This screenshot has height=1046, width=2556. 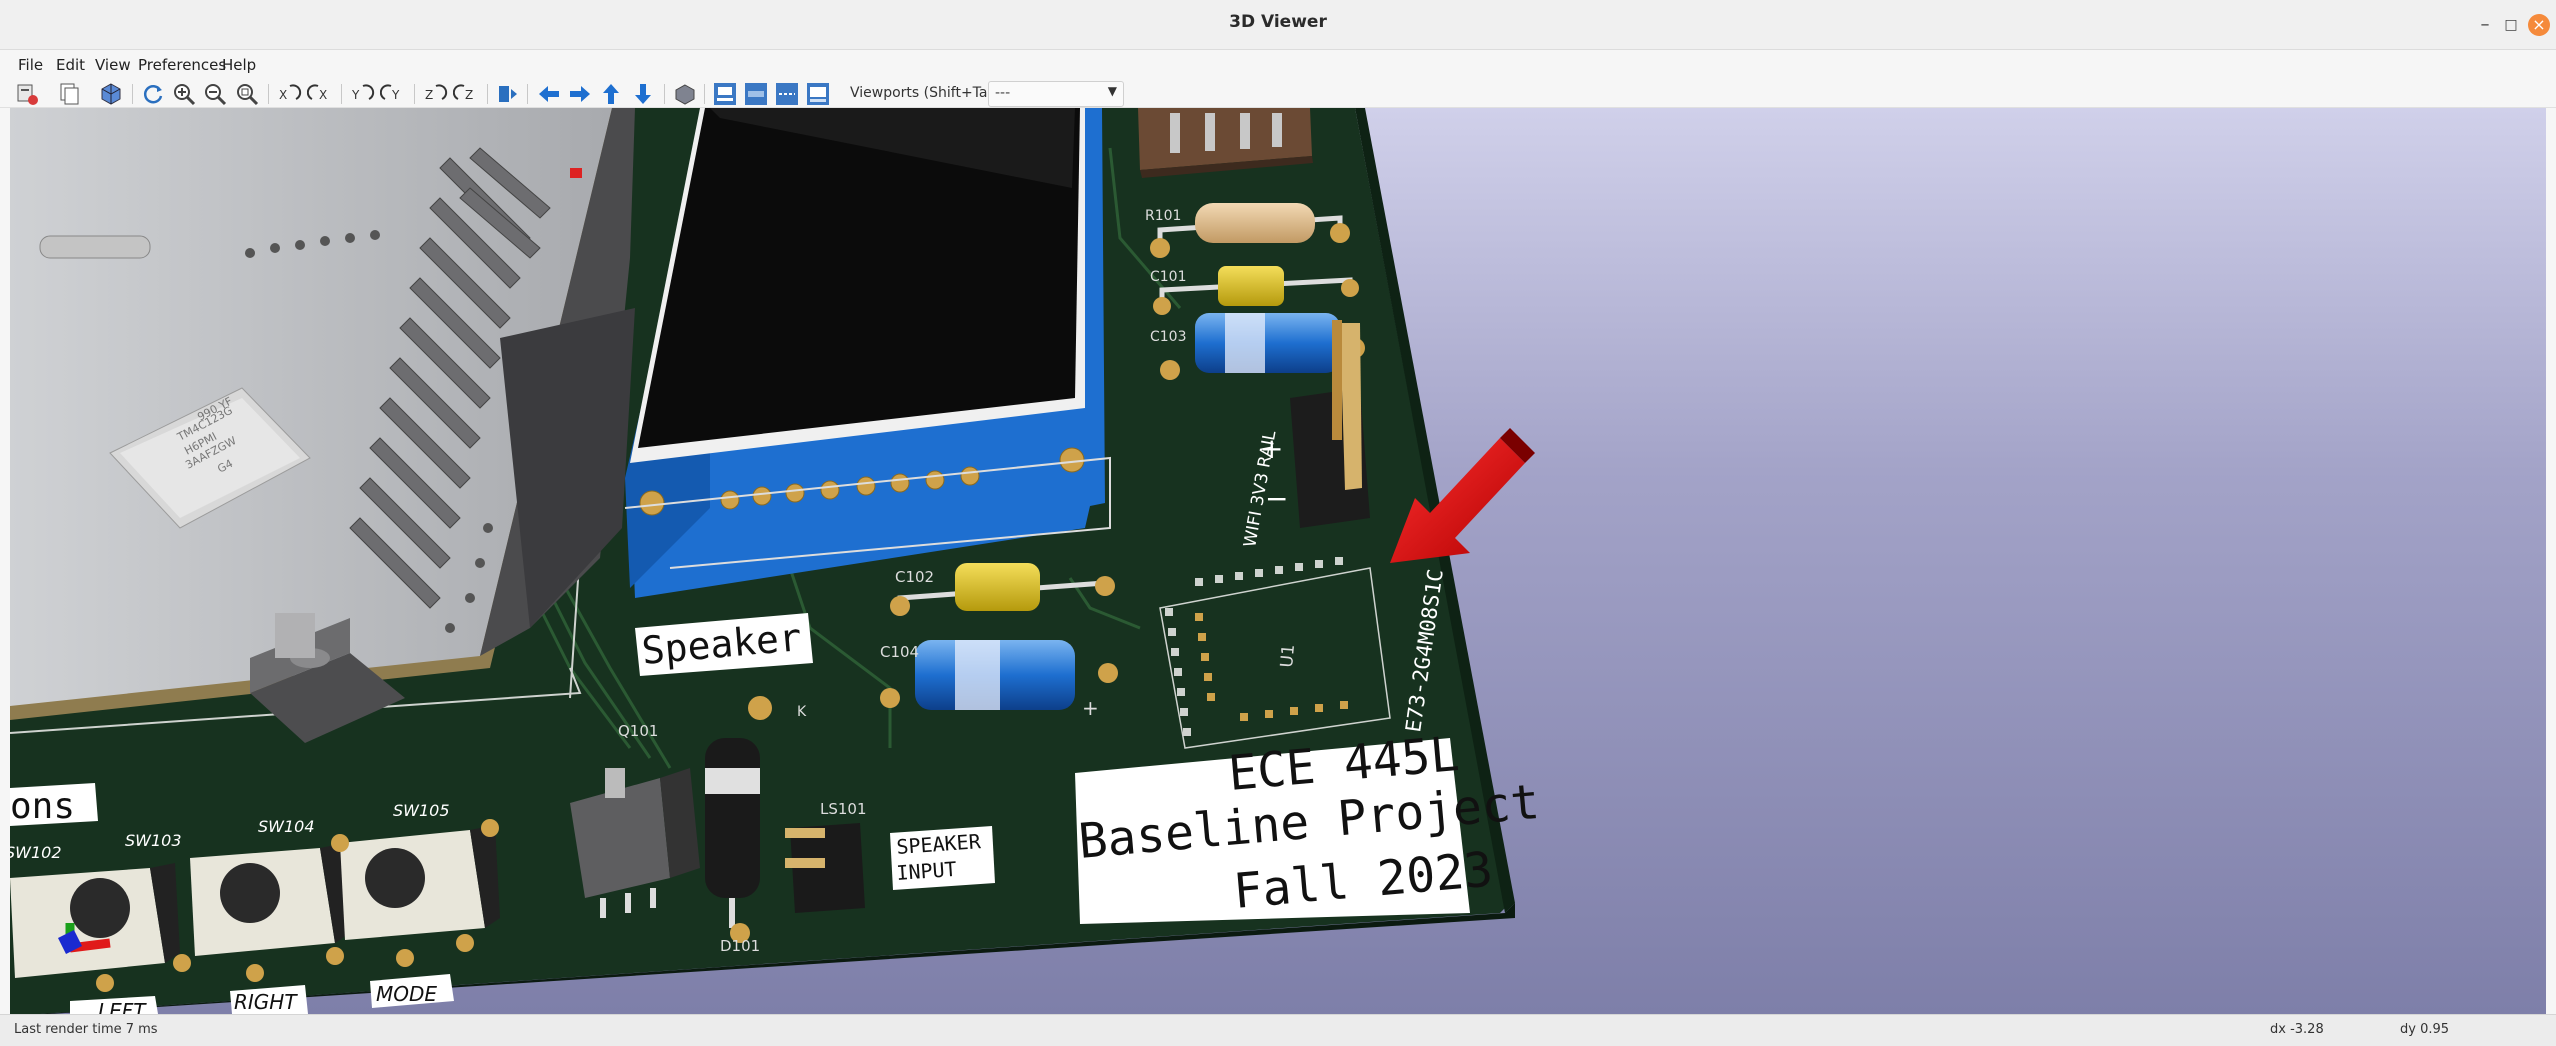 What do you see at coordinates (1163, 216) in the screenshot?
I see `refdes-r101: R101` at bounding box center [1163, 216].